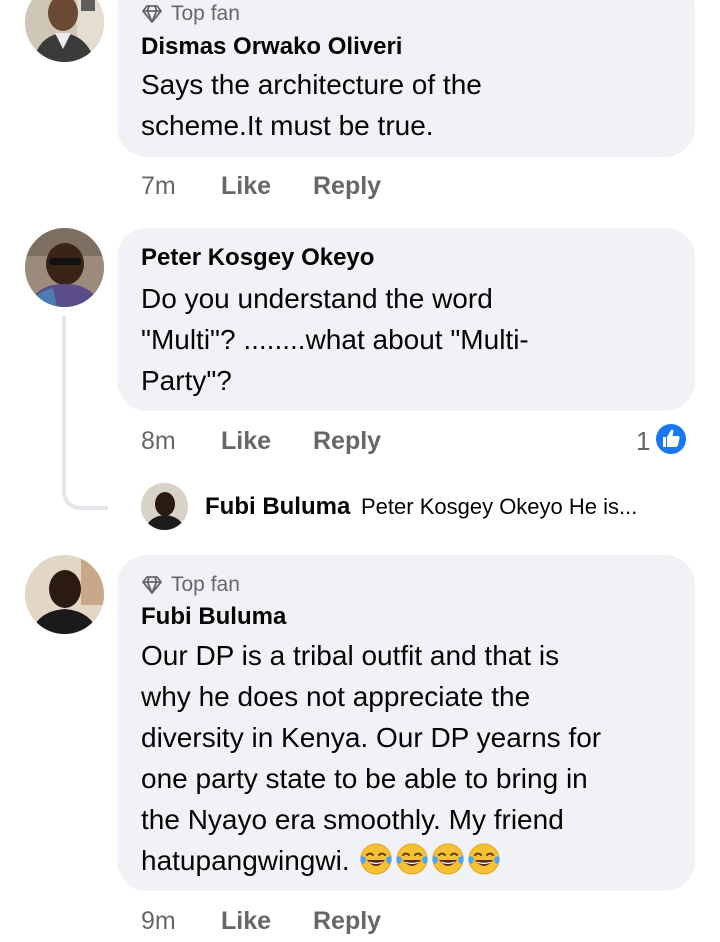 The image size is (720, 942). Describe the element at coordinates (311, 84) in the screenshot. I see `comment-line: Says the architecture of the` at that location.